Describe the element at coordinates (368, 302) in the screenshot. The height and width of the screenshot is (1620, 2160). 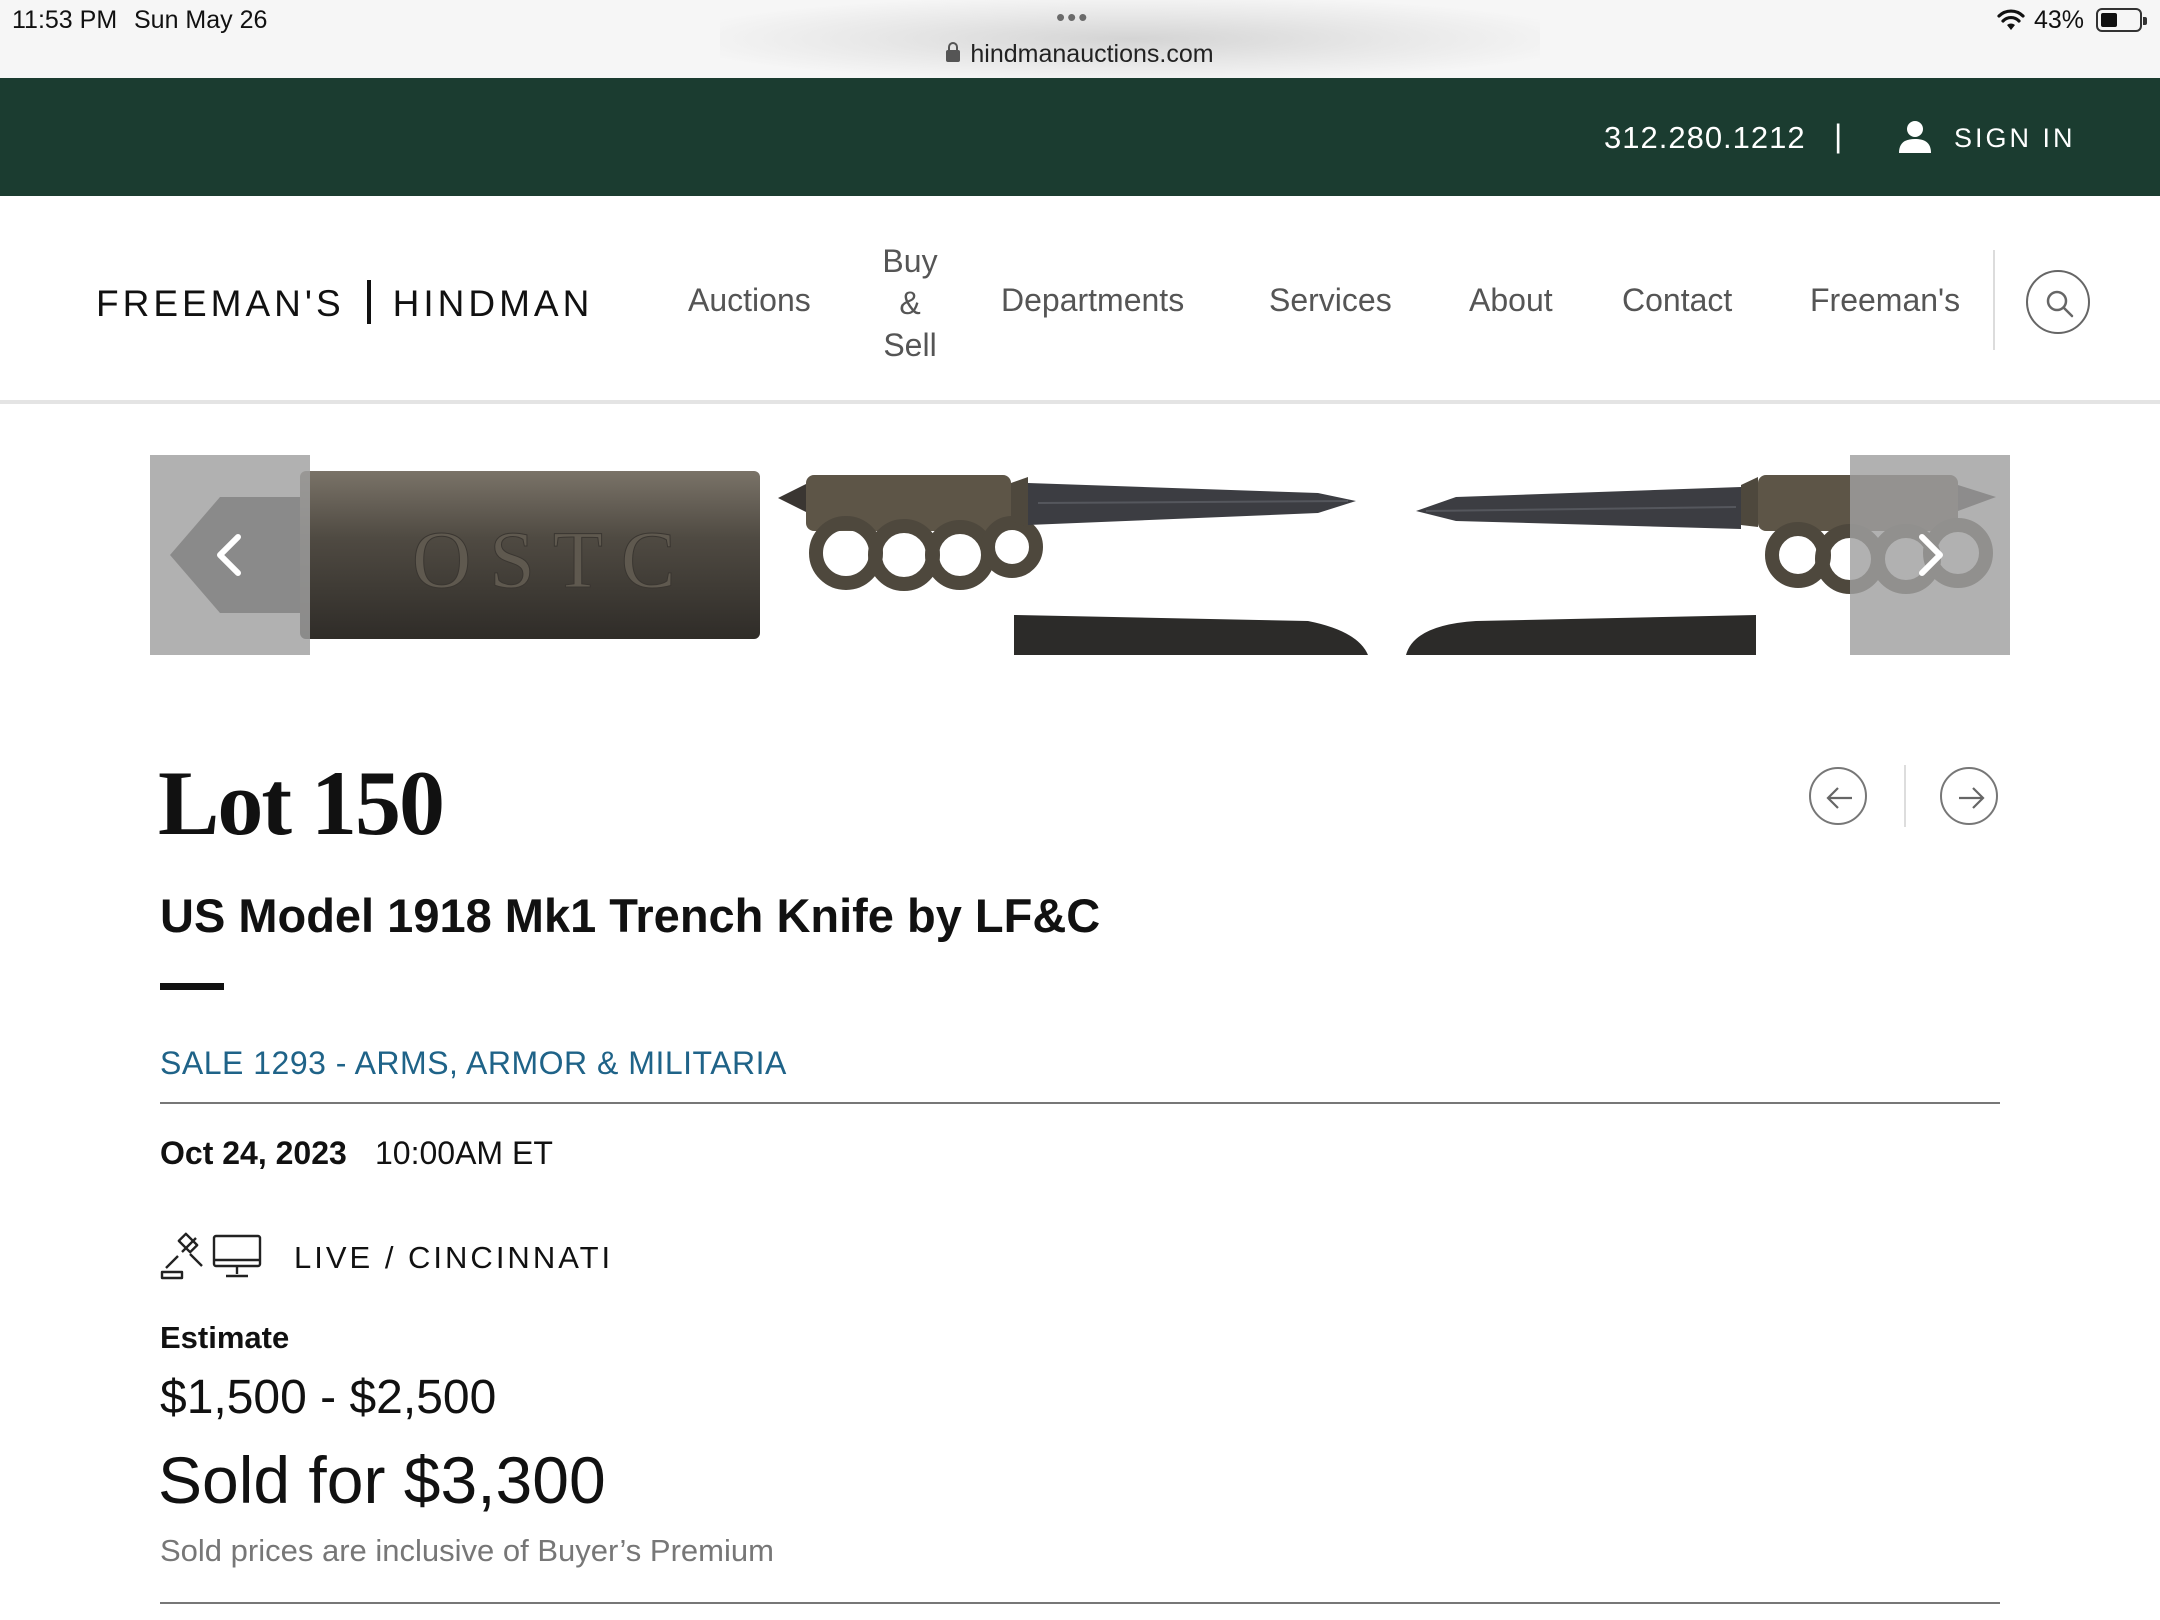
I see `logo-divider` at that location.